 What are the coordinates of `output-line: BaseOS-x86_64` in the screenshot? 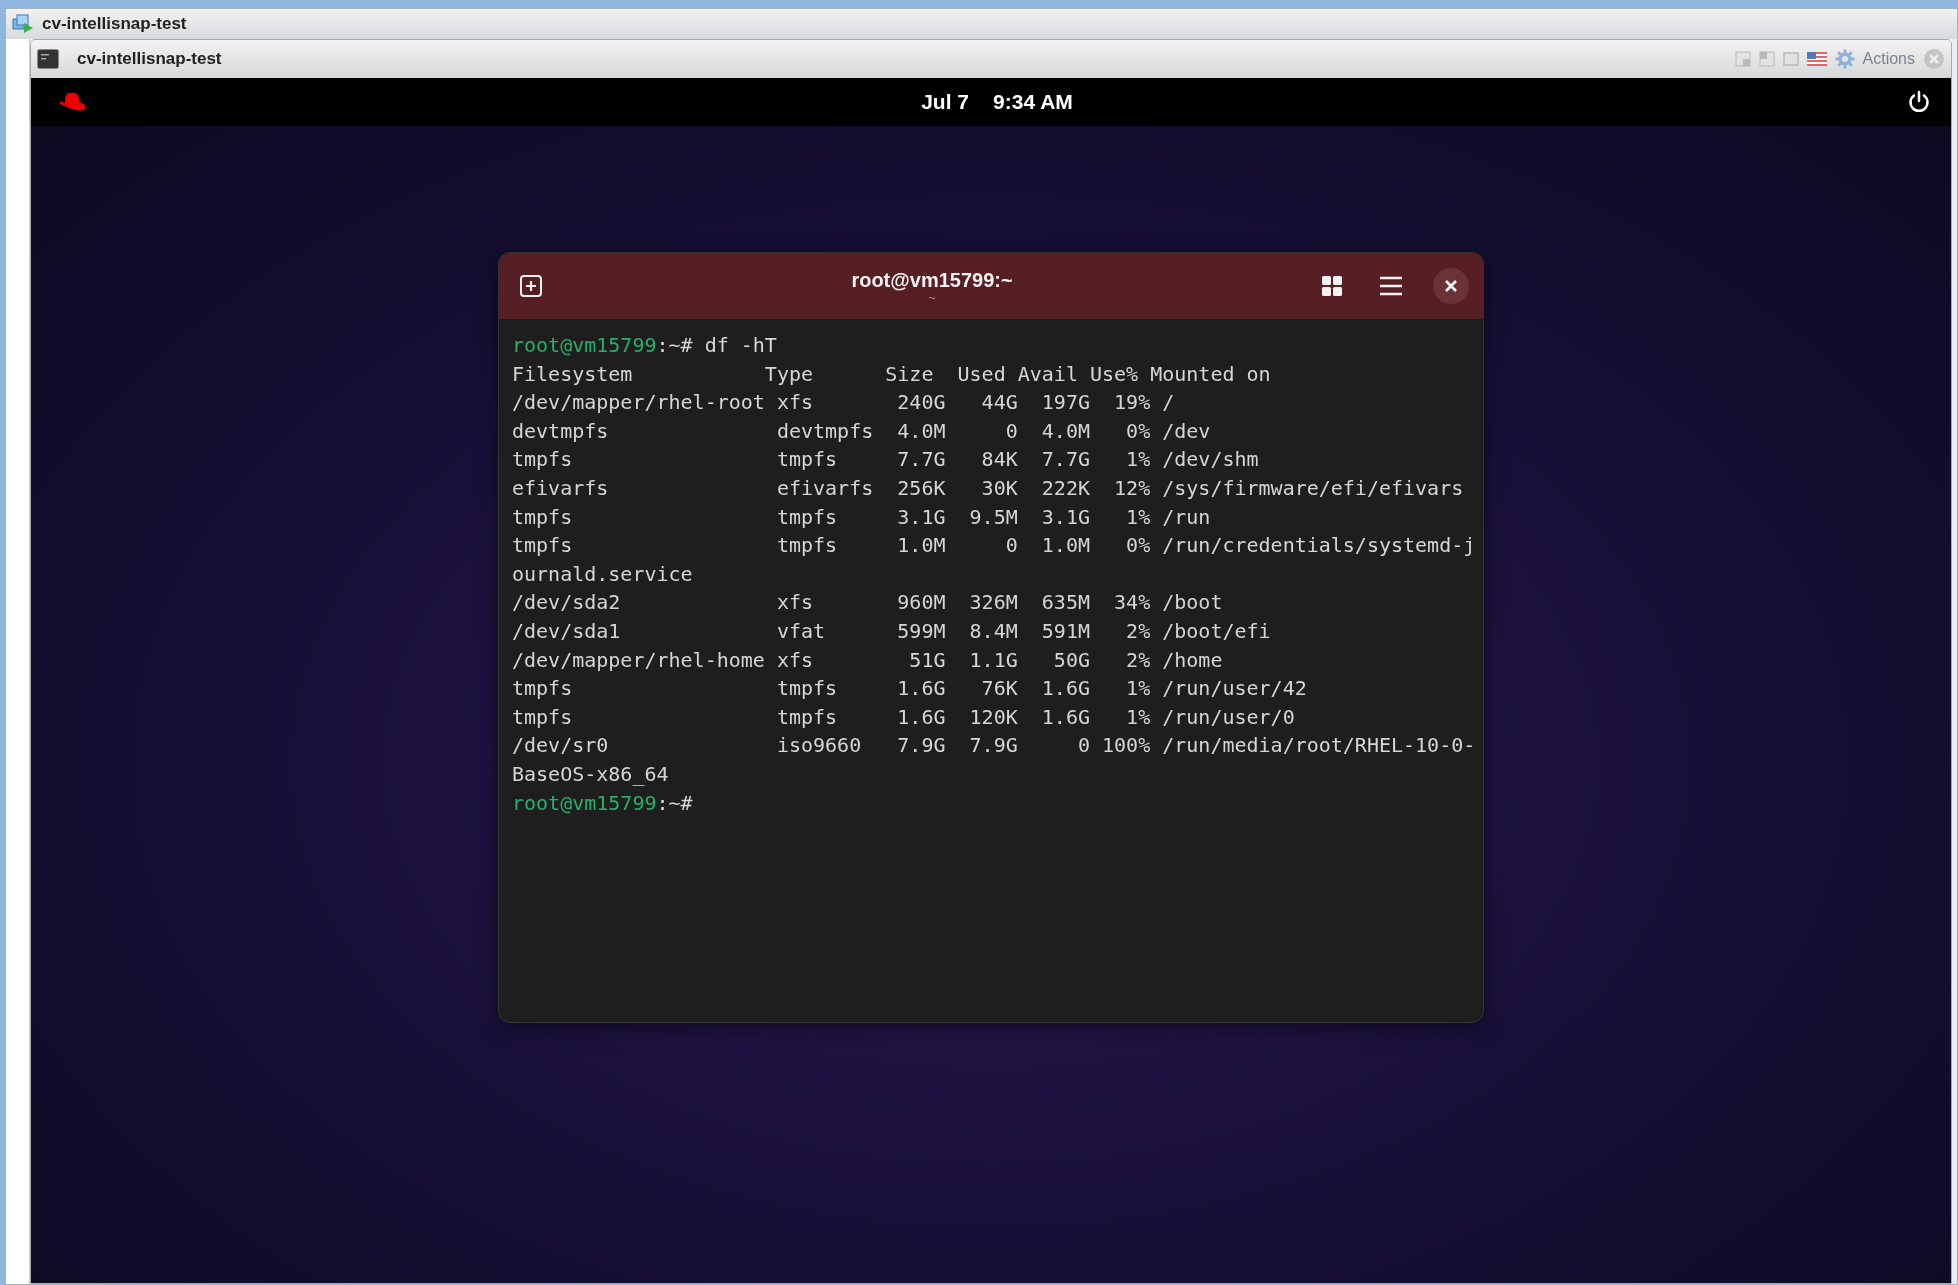 It's located at (591, 774).